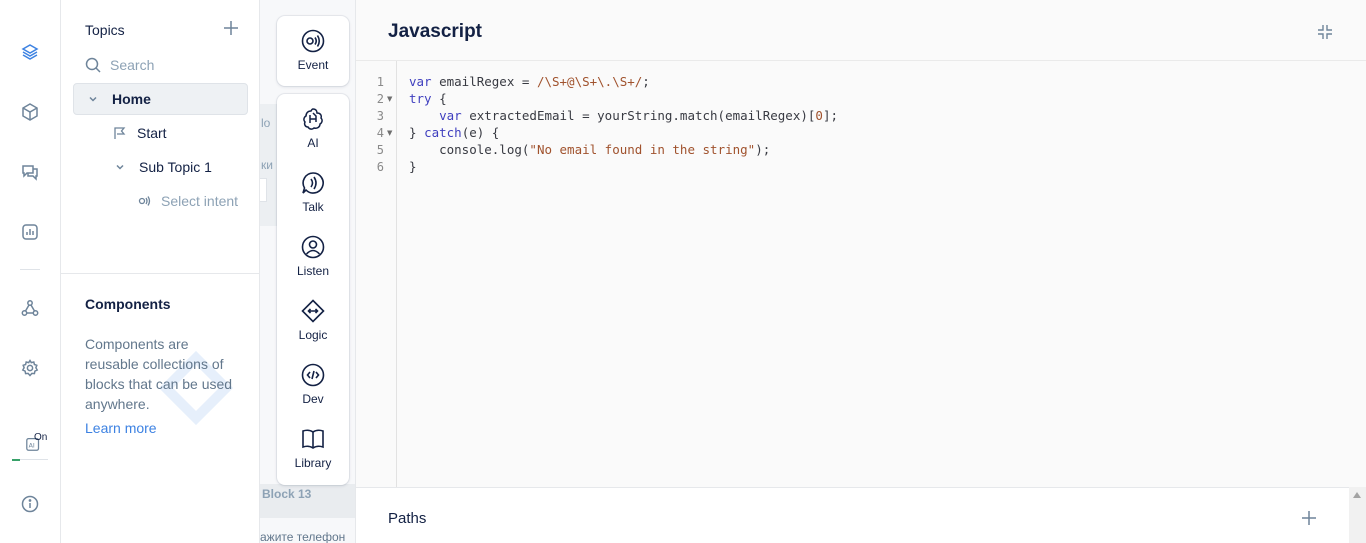 This screenshot has height=543, width=1366. What do you see at coordinates (30, 504) in the screenshot?
I see `info-icon` at bounding box center [30, 504].